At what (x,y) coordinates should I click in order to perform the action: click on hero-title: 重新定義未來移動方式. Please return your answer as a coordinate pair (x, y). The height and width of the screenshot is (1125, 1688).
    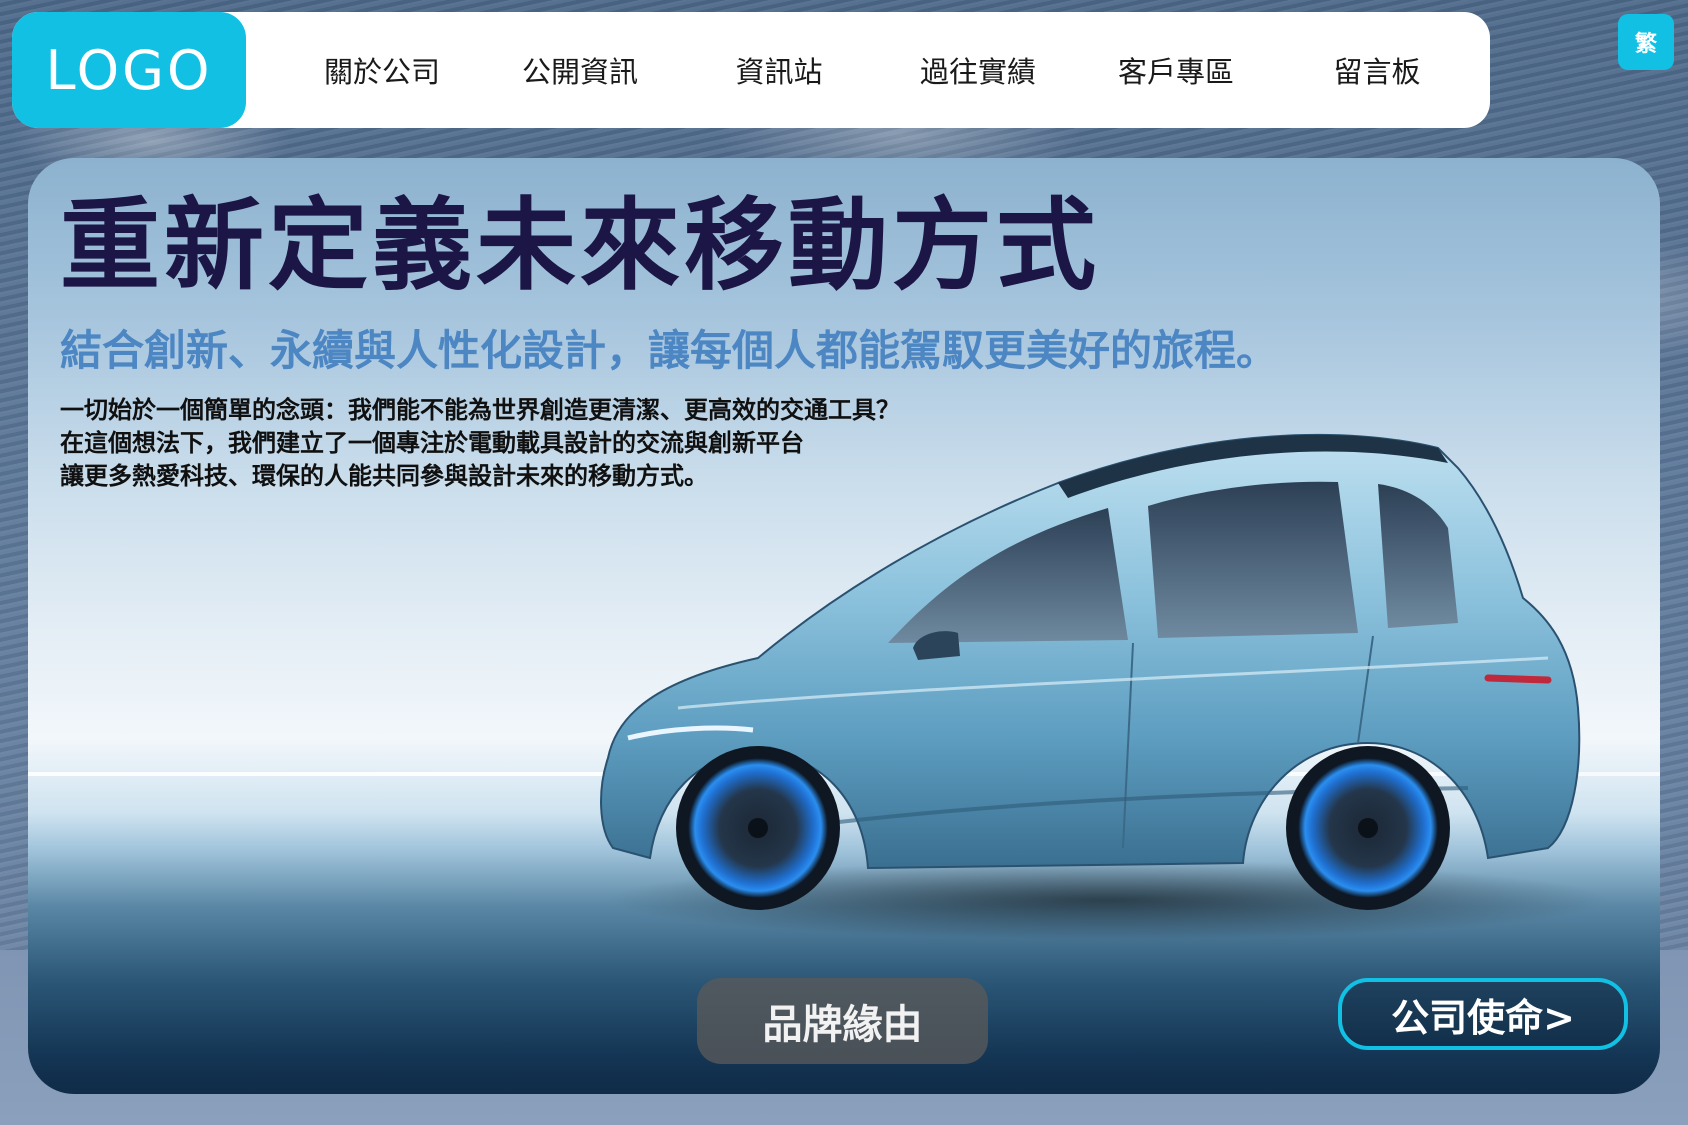
    Looking at the image, I should click on (580, 245).